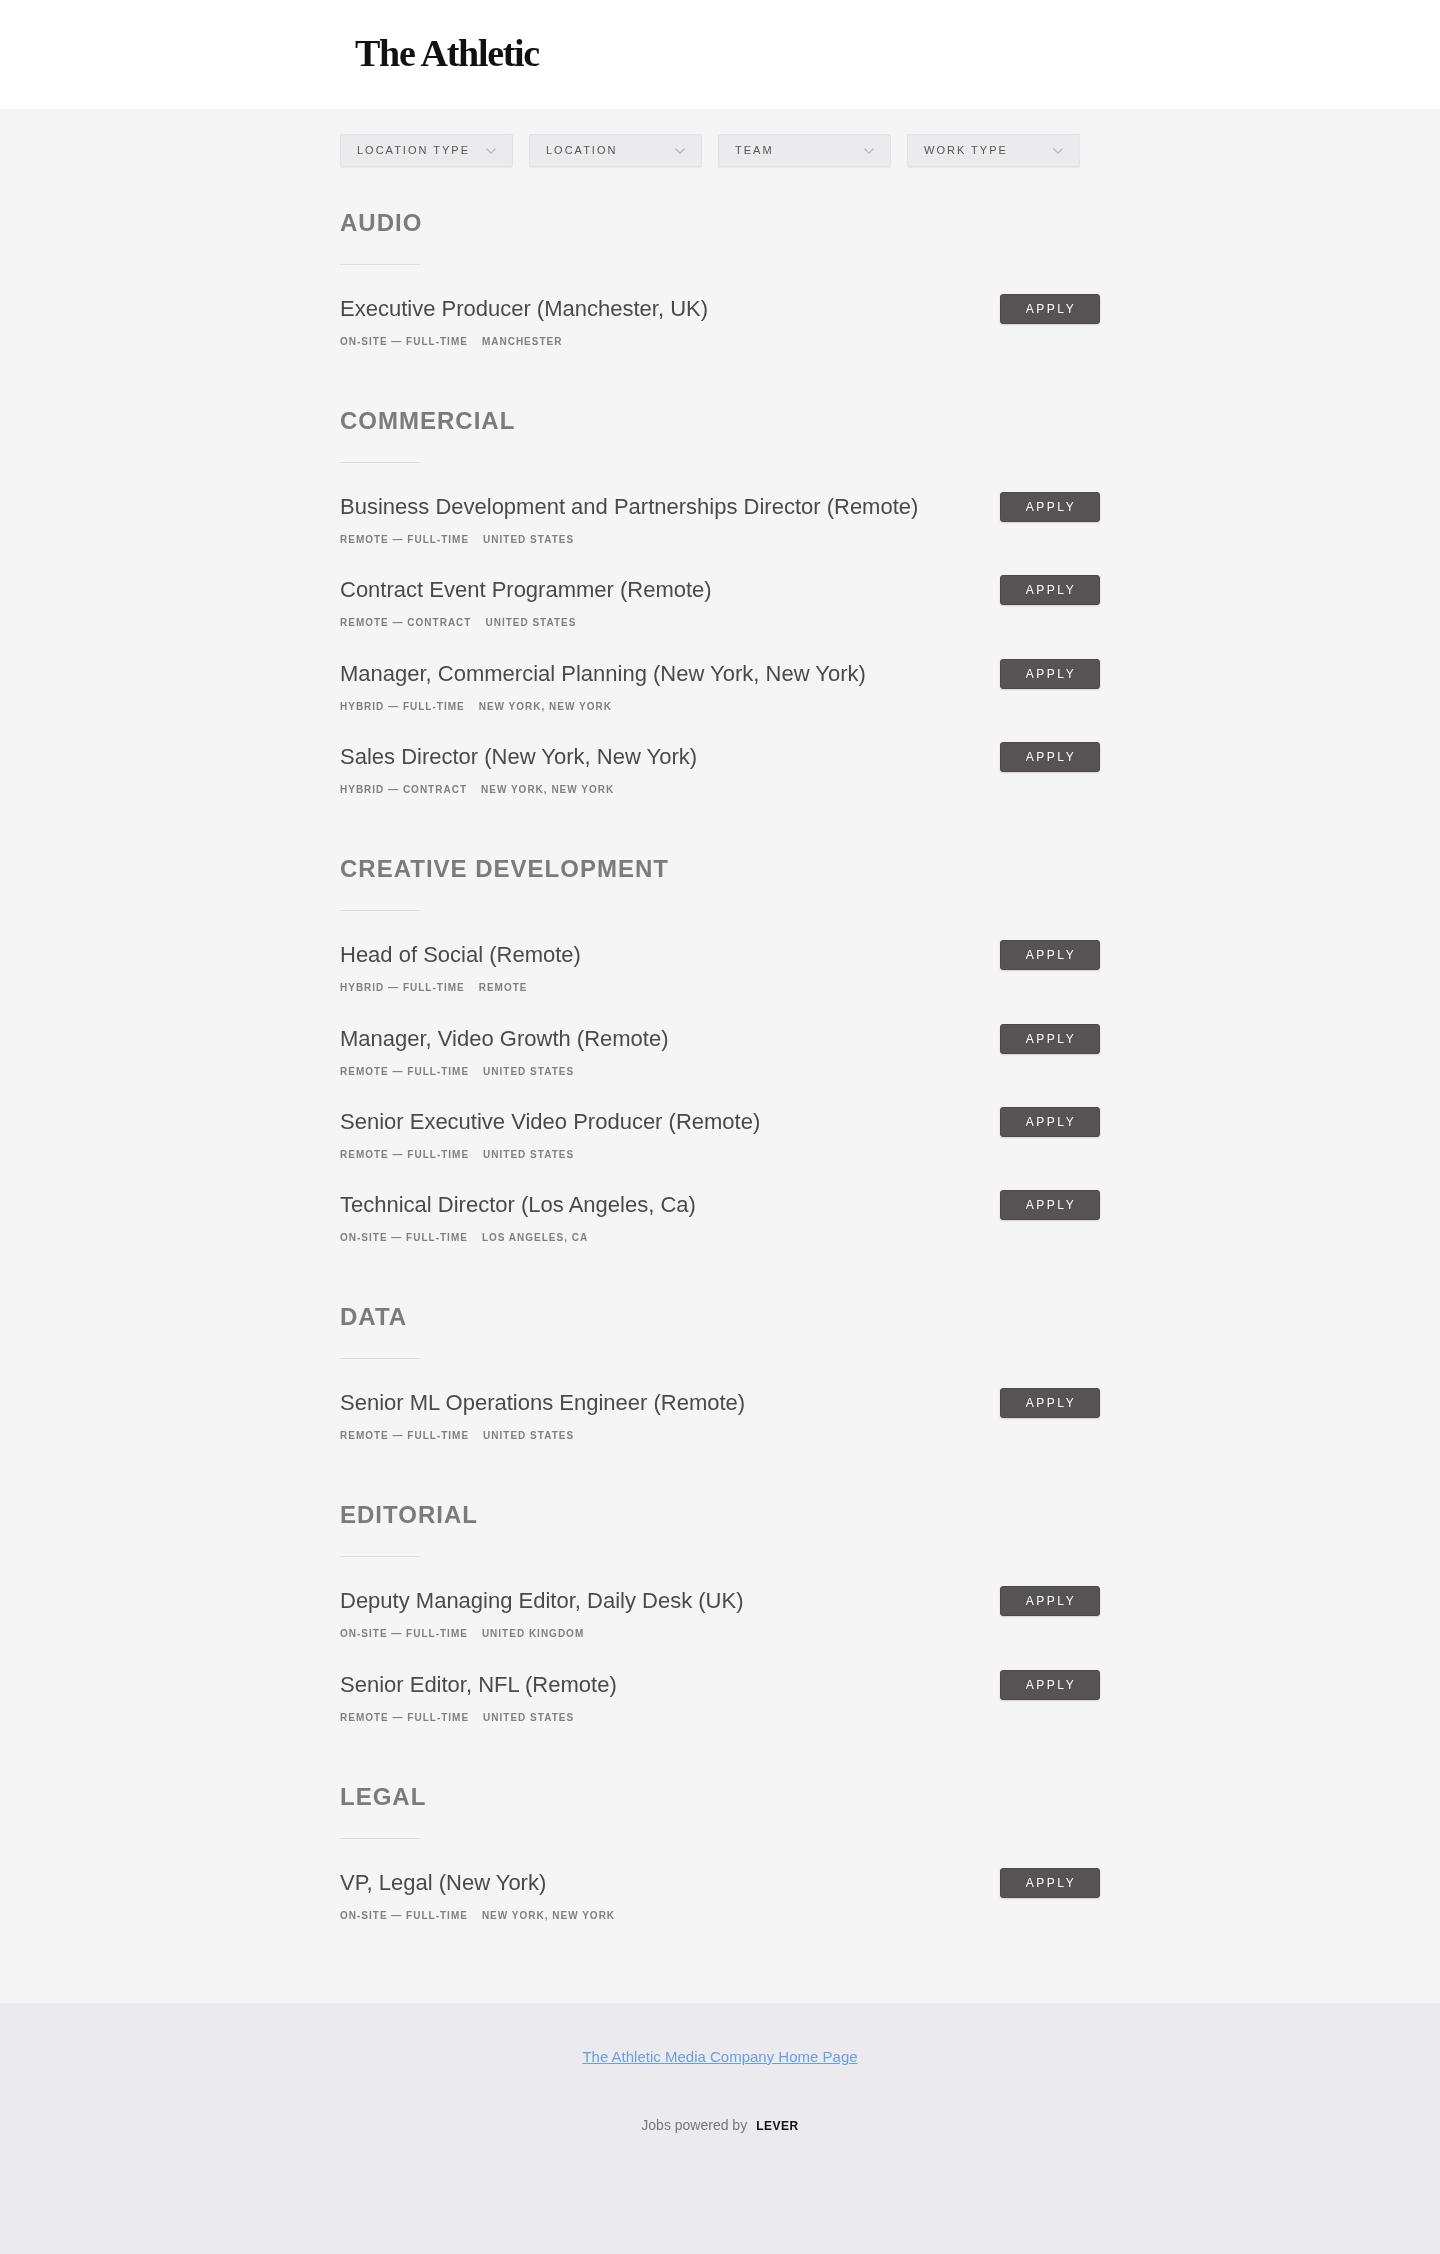 The height and width of the screenshot is (2254, 1440). I want to click on job-title-link: Manager, Video Growth (Remote), so click(504, 1038).